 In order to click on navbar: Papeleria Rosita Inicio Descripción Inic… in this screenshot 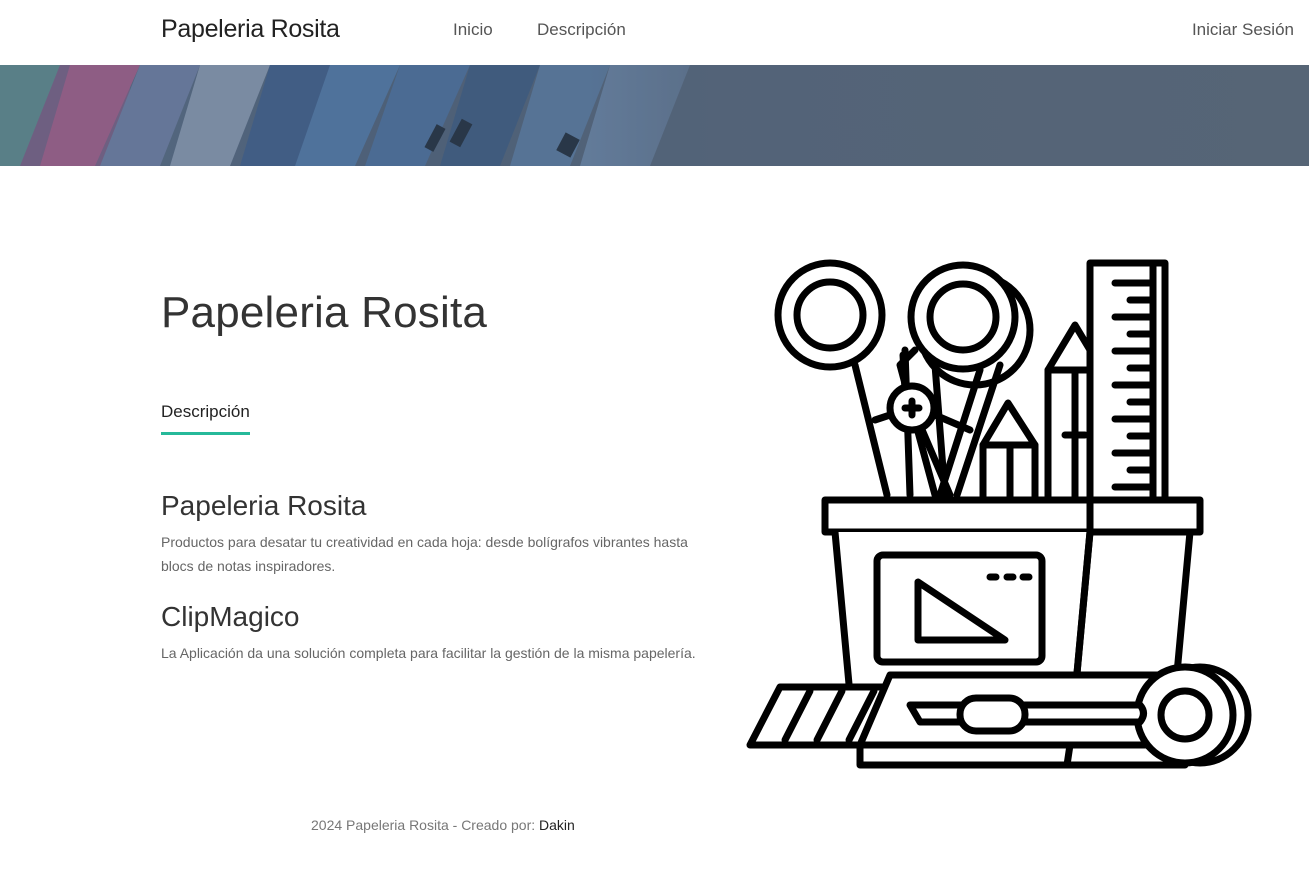, I will do `click(654, 32)`.